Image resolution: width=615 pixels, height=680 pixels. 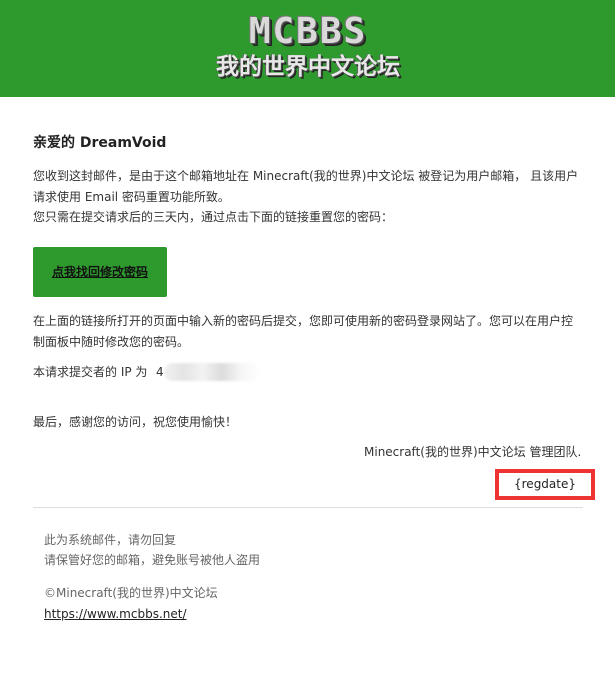 I want to click on intro-line-2: 请求使用 Email 密码重置功能所致。, so click(x=131, y=197).